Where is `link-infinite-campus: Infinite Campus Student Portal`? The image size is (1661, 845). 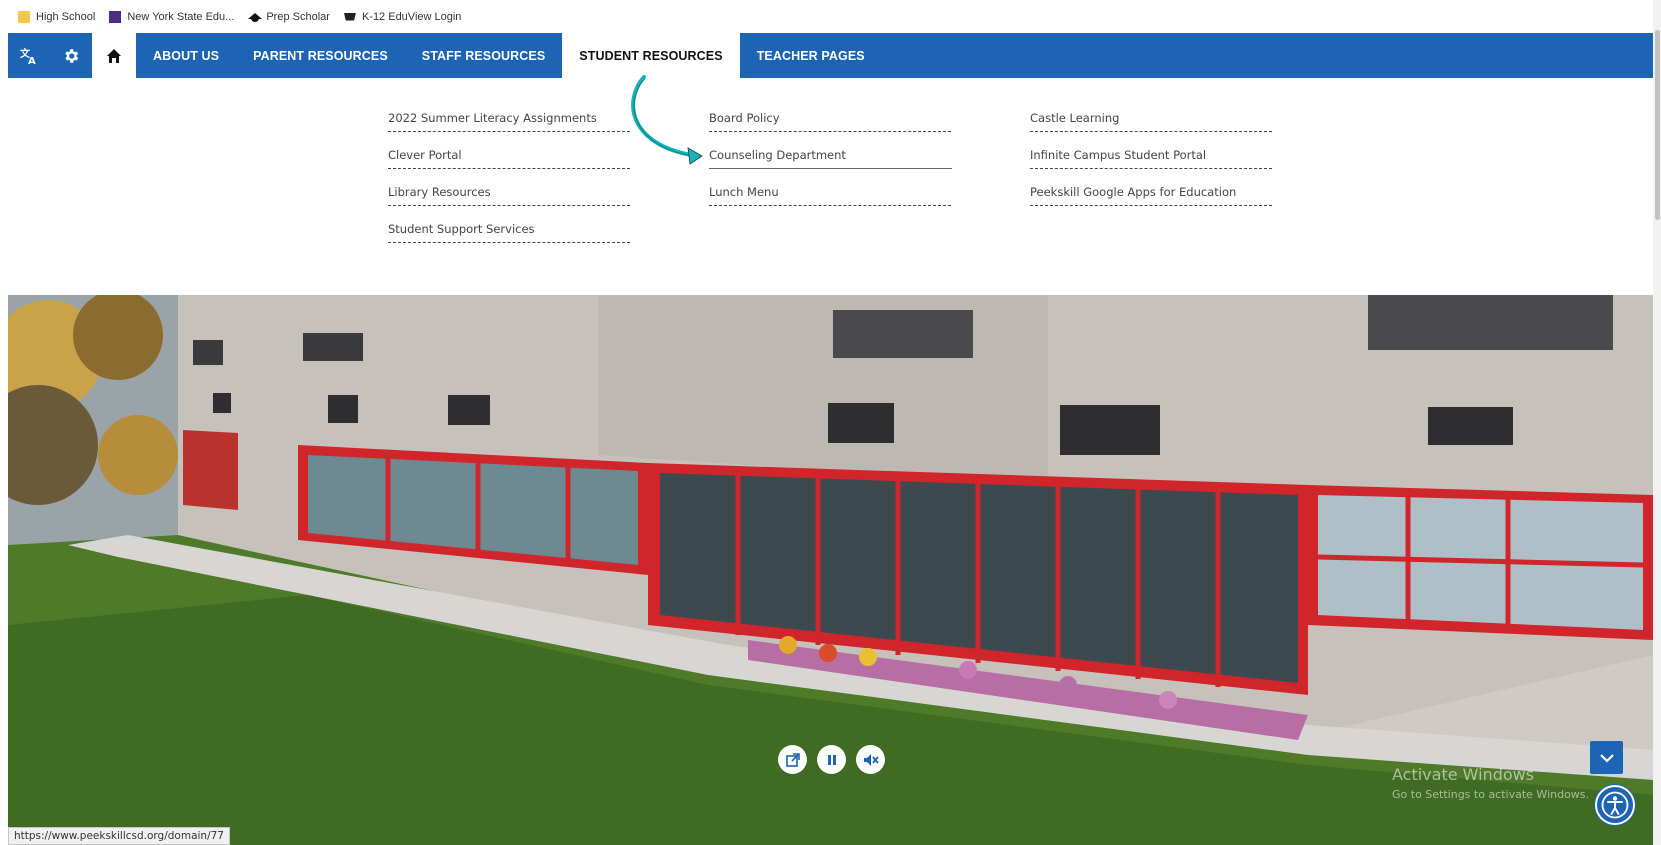
link-infinite-campus: Infinite Campus Student Portal is located at coordinates (1151, 157).